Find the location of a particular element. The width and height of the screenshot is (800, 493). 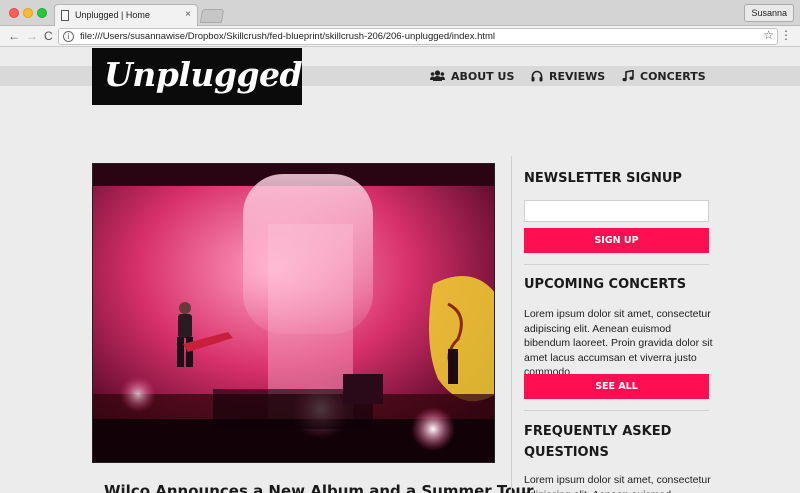

sign-up-button: SIGN UP is located at coordinates (616, 240).